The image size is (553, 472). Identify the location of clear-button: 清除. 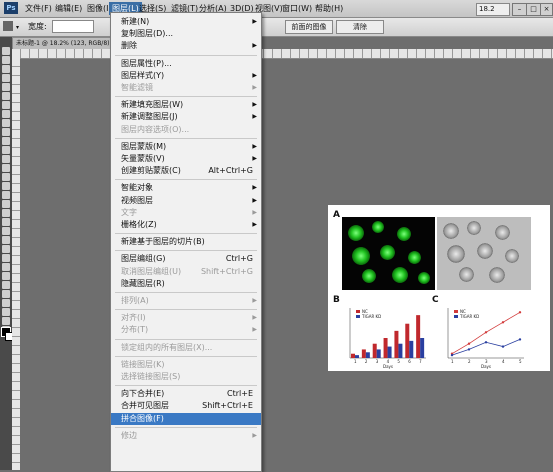
(360, 27).